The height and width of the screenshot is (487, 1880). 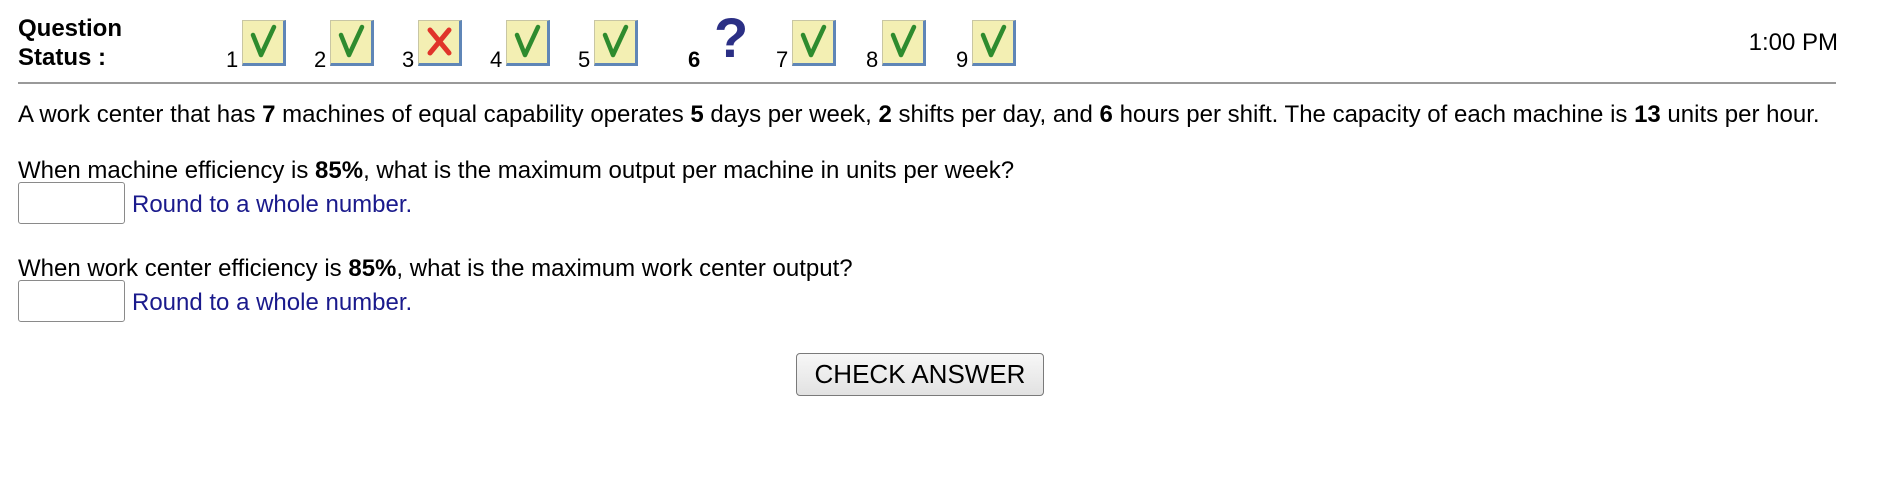 What do you see at coordinates (232, 59) in the screenshot?
I see `question-number: 1` at bounding box center [232, 59].